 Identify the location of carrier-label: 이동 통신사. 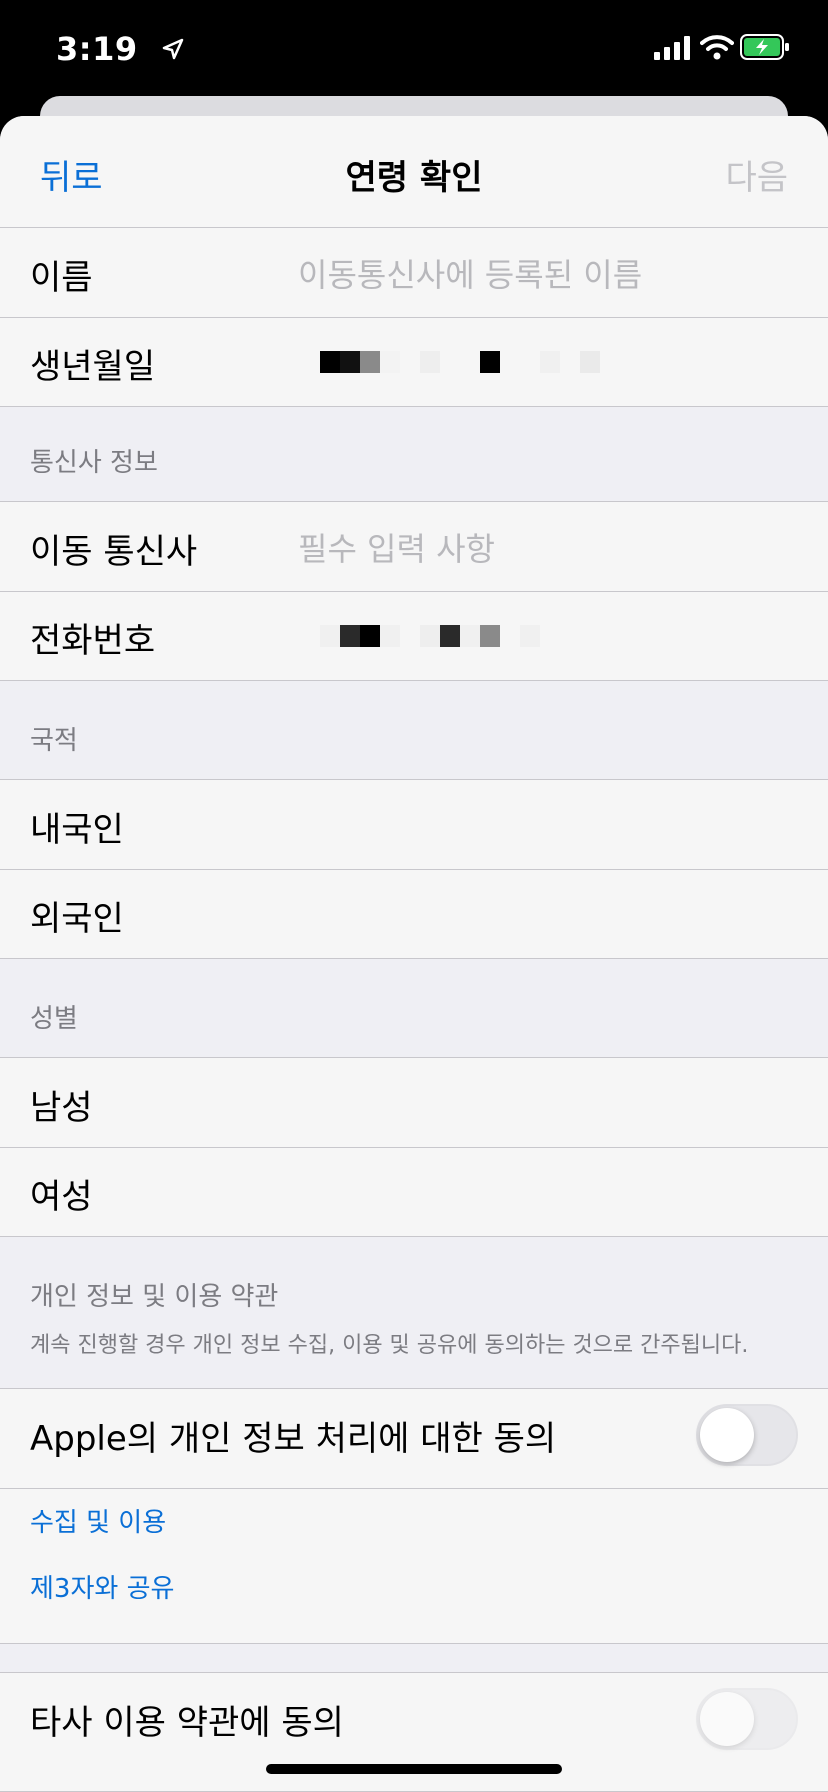
(114, 552).